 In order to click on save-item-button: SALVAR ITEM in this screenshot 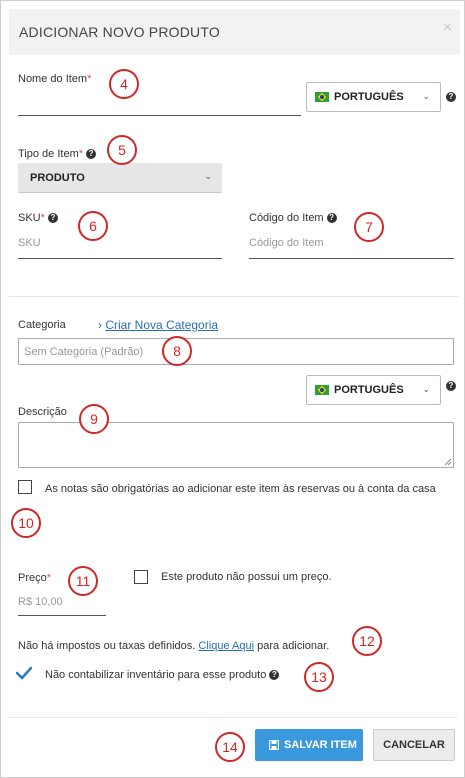, I will do `click(309, 745)`.